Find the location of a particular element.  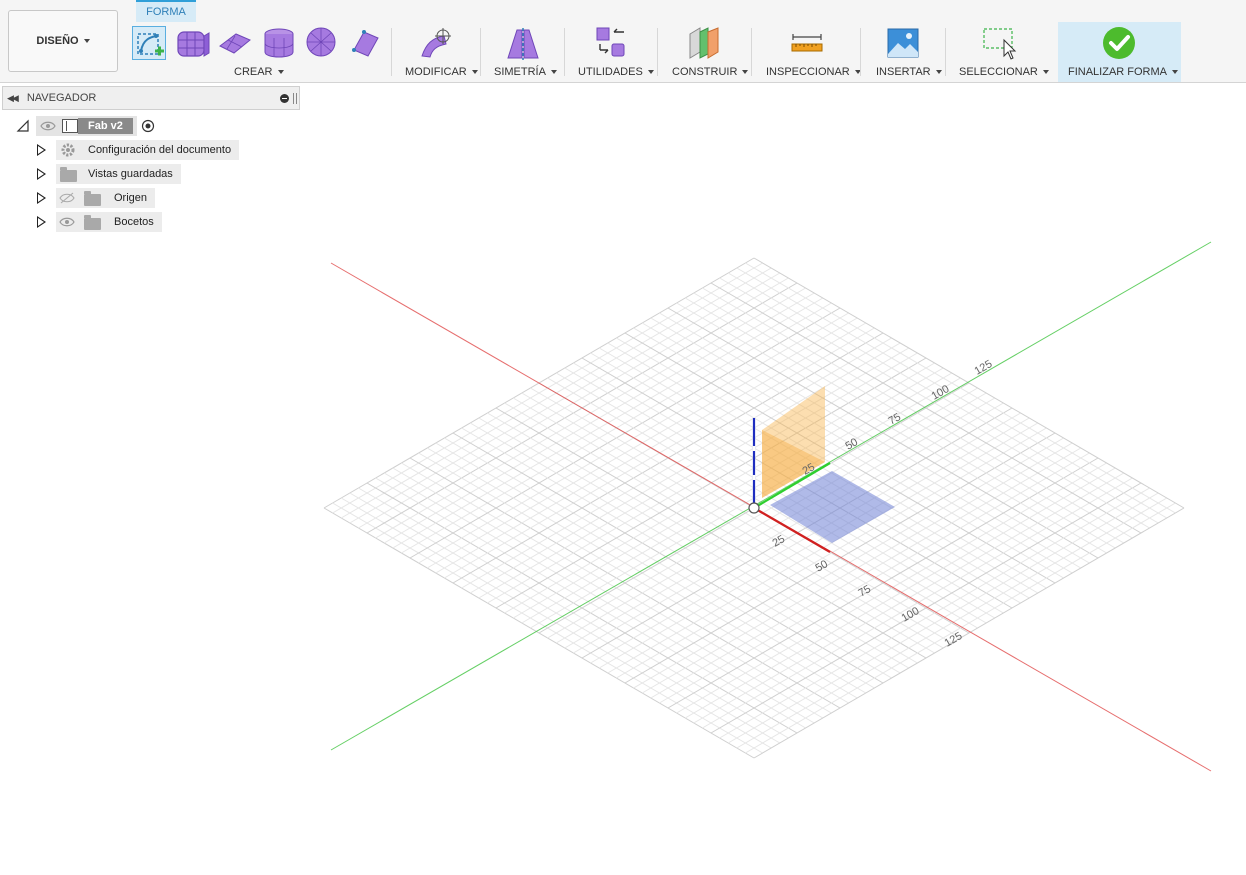

tree-item-origin: Origen is located at coordinates (96, 198).